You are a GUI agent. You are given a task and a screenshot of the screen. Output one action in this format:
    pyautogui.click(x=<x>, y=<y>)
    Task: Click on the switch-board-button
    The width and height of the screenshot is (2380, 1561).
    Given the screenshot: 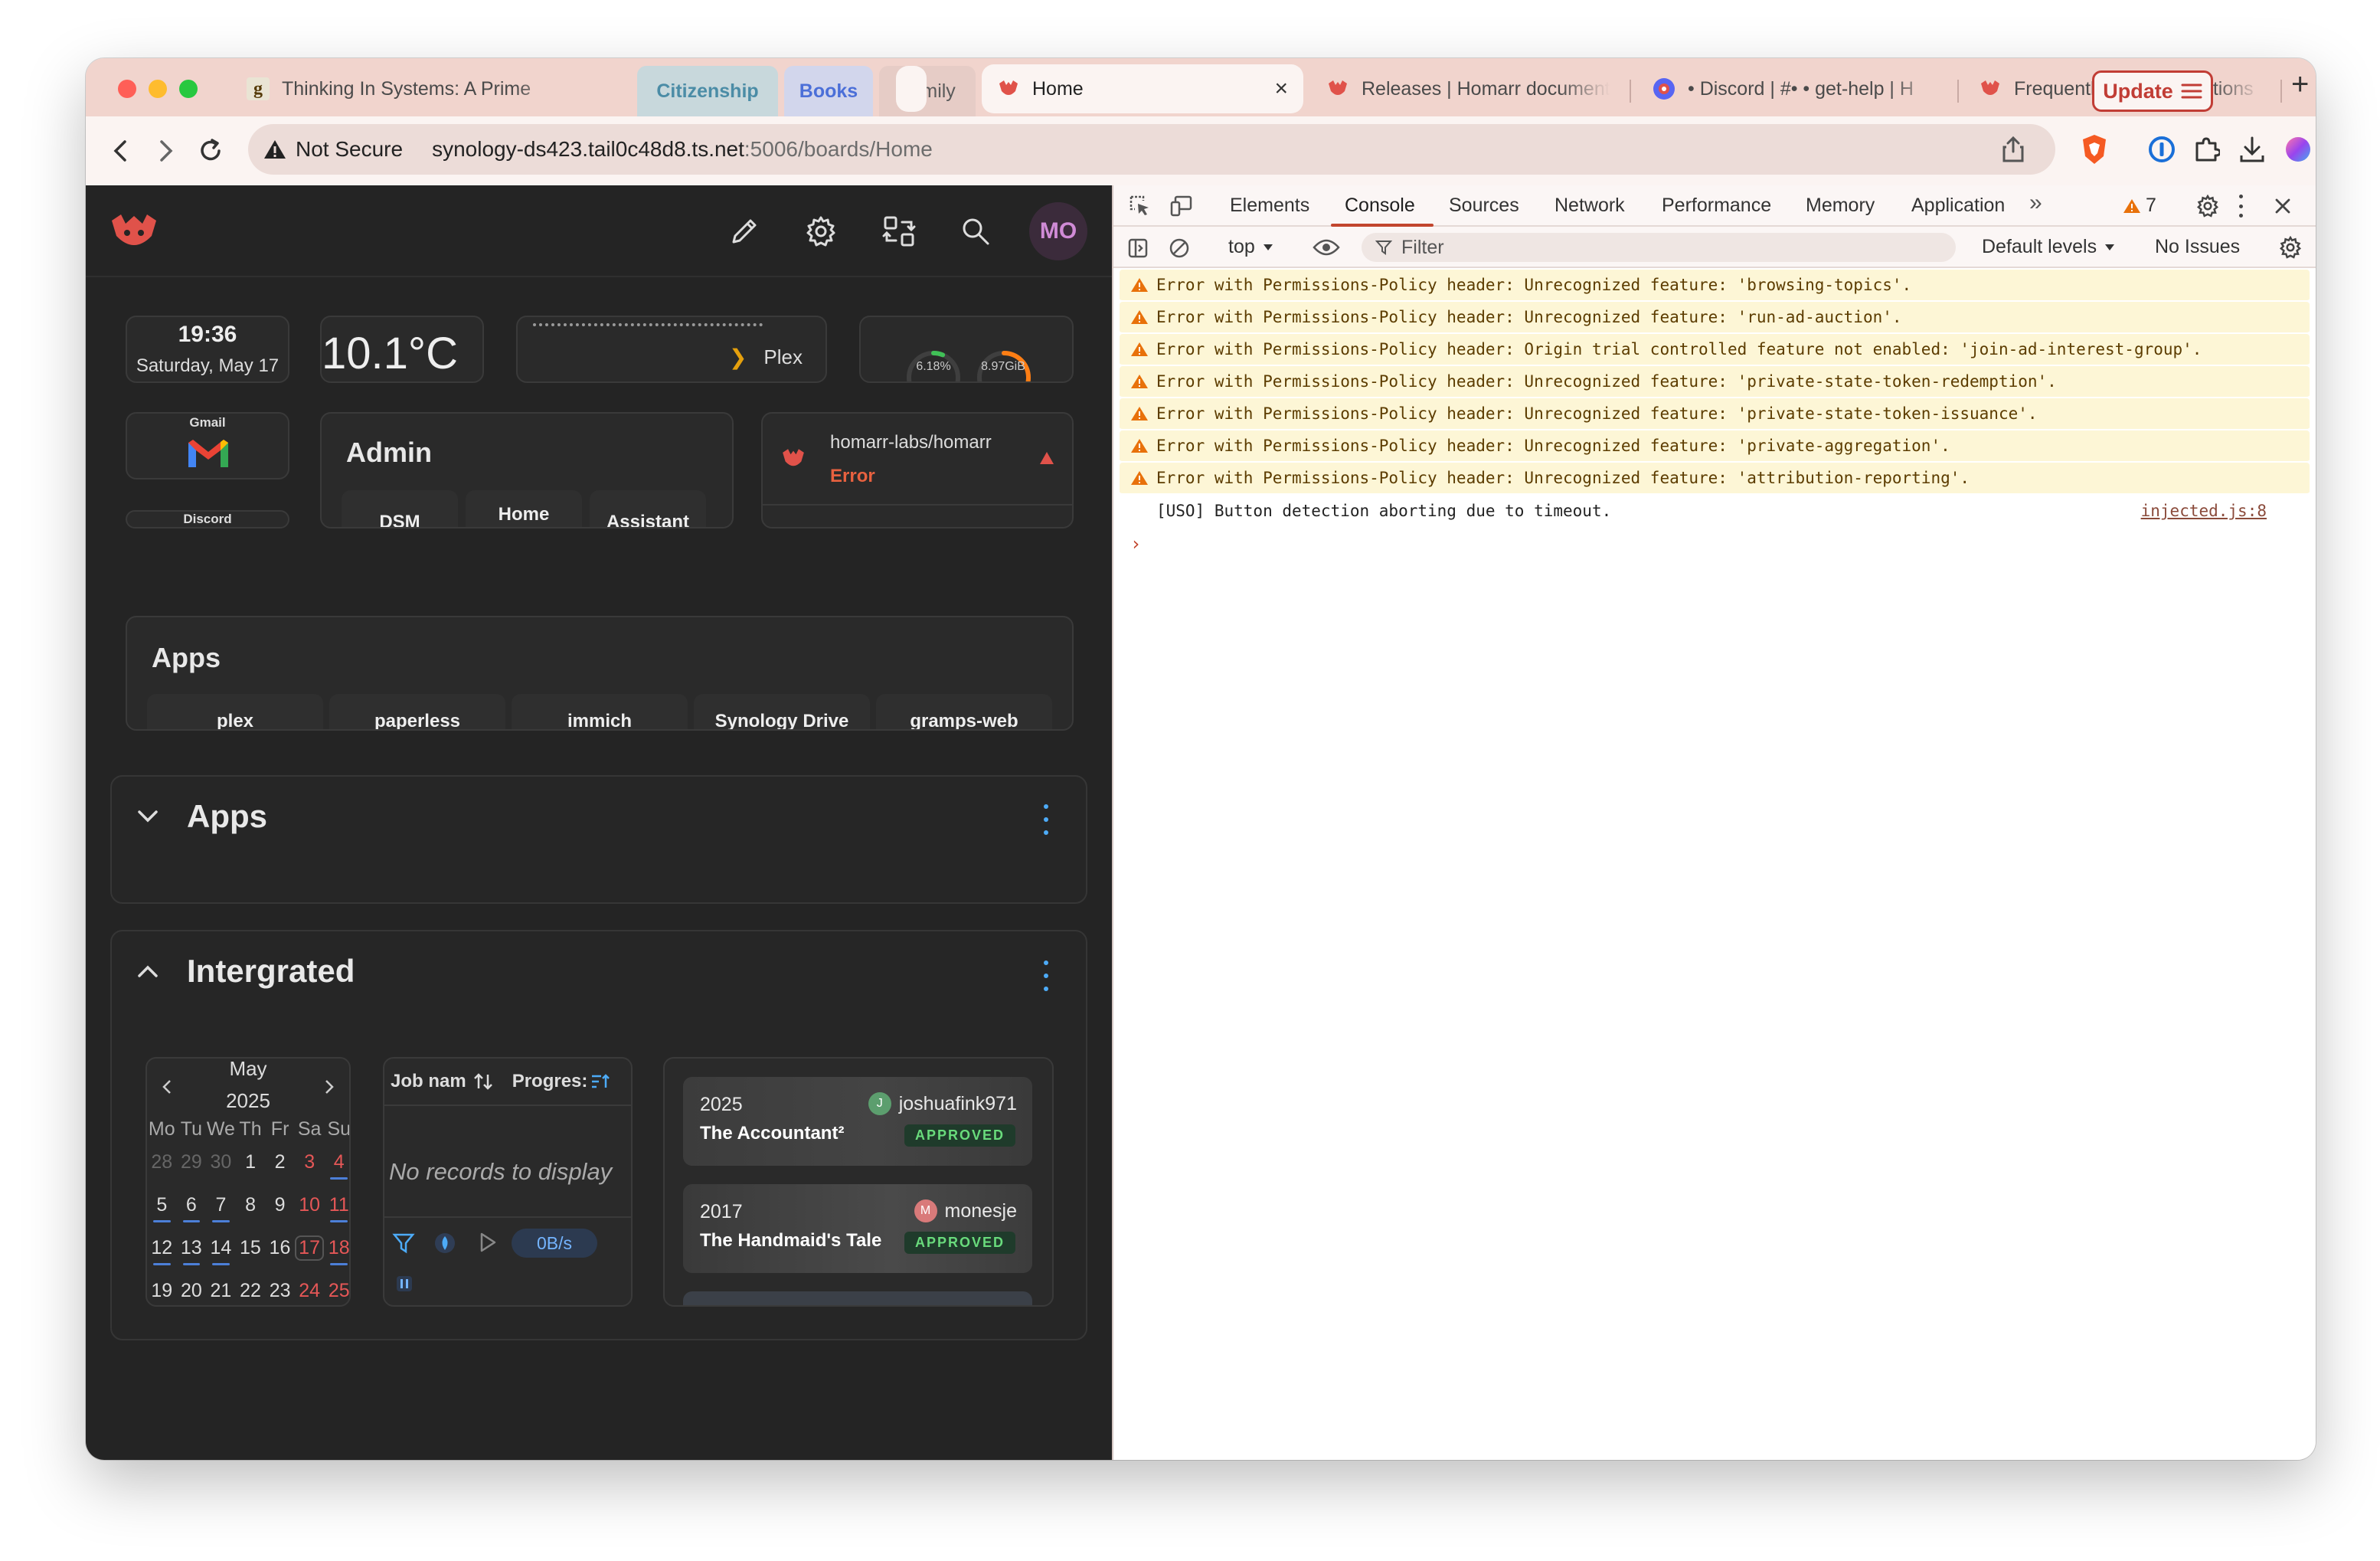 What is the action you would take?
    pyautogui.click(x=899, y=232)
    